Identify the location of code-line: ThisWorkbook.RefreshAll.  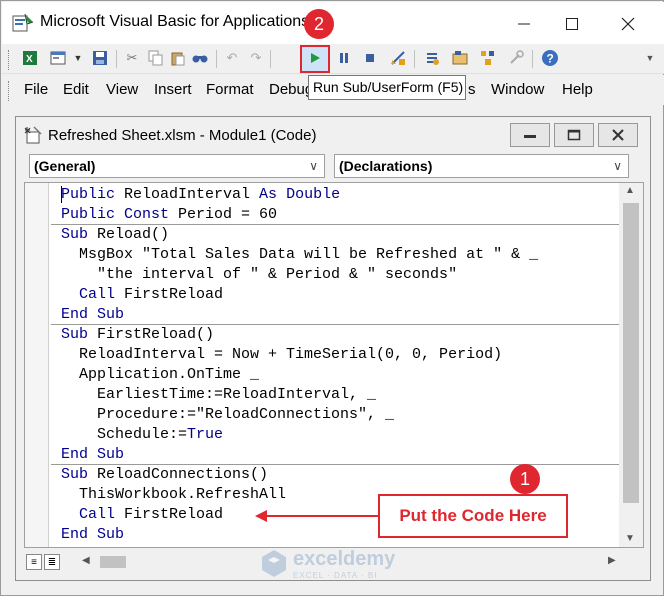
(174, 494).